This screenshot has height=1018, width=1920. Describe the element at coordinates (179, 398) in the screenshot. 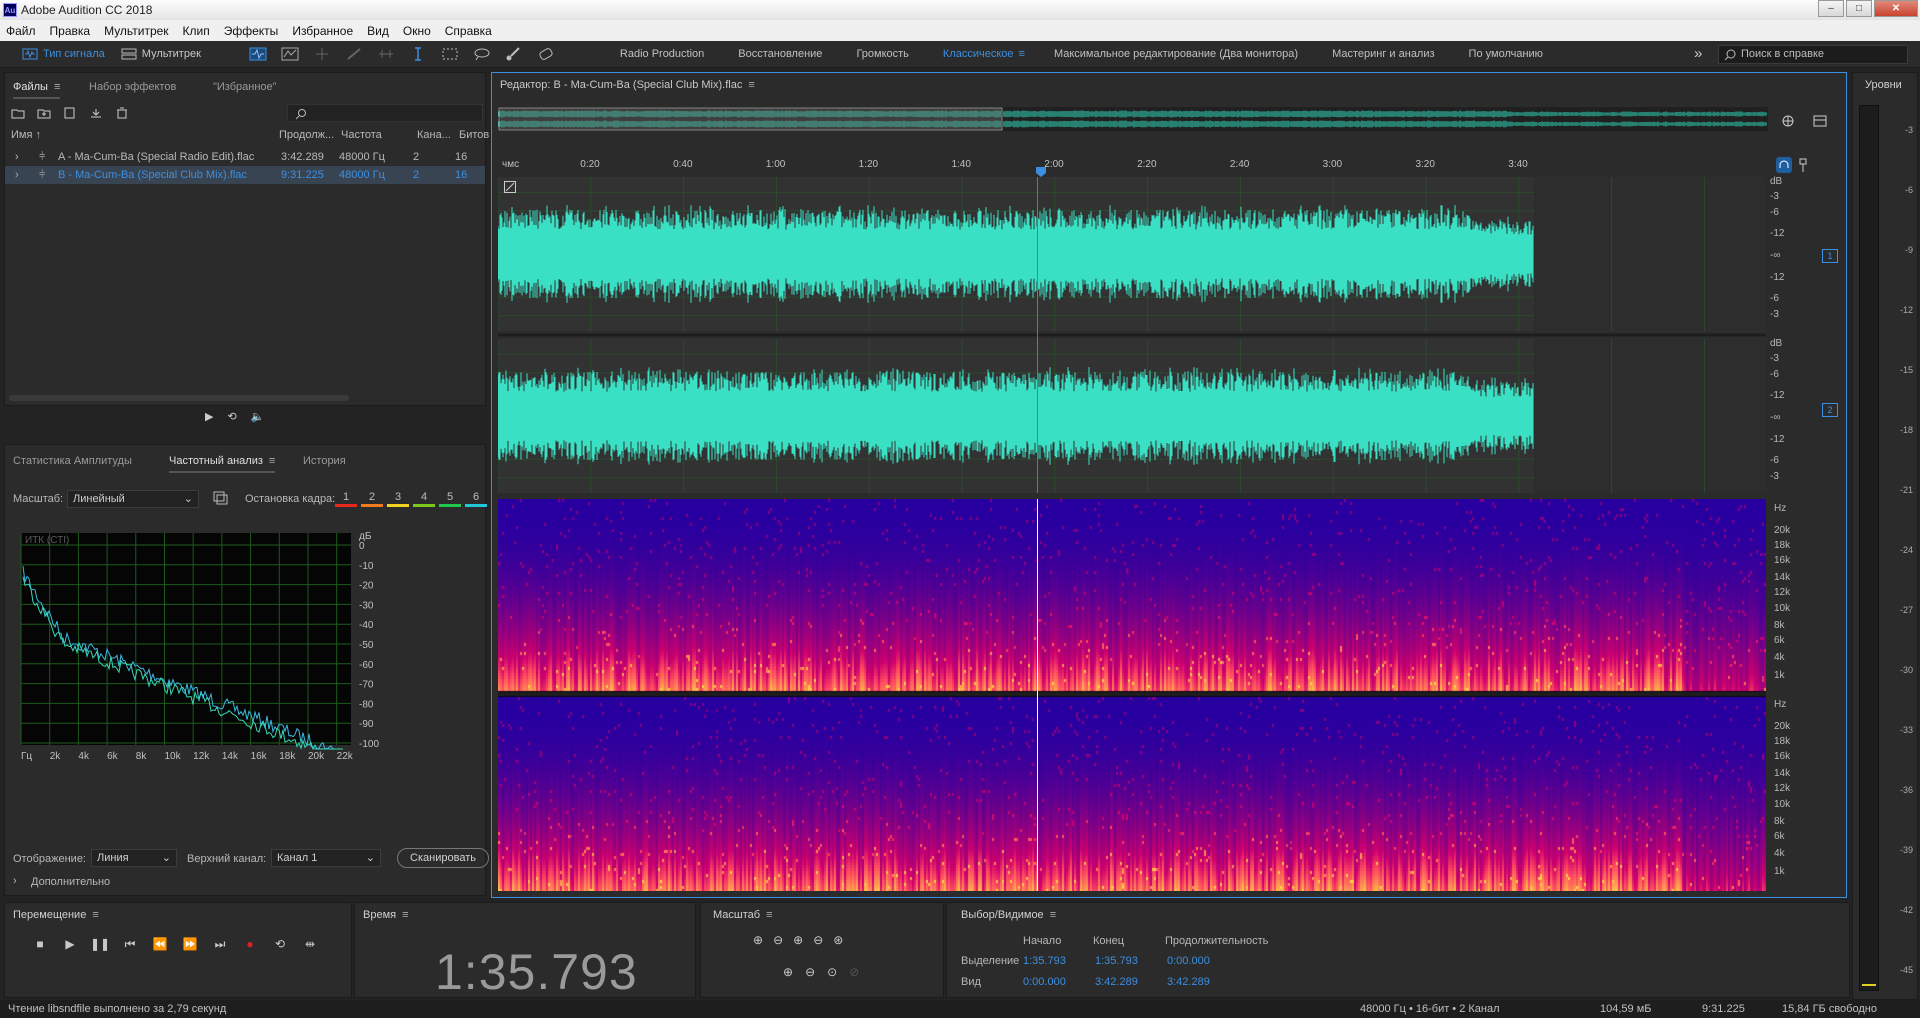

I see `files-scrollbar` at that location.